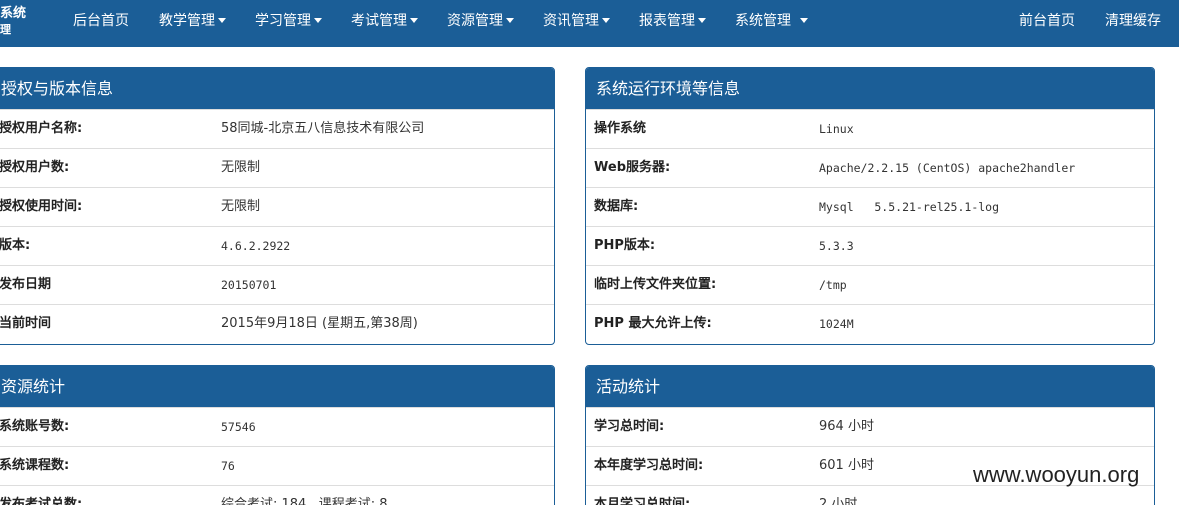 The height and width of the screenshot is (505, 1179). Describe the element at coordinates (667, 21) in the screenshot. I see `nav-label: 报表管理` at that location.